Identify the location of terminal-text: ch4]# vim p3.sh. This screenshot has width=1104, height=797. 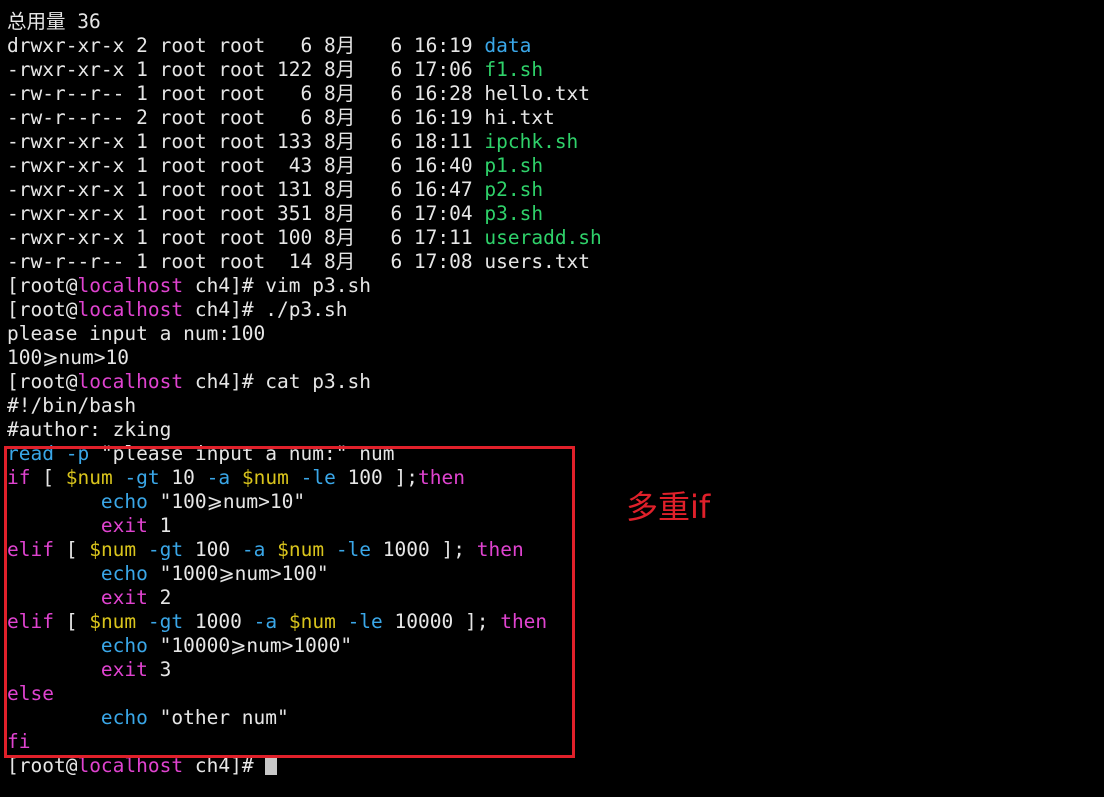
(277, 285).